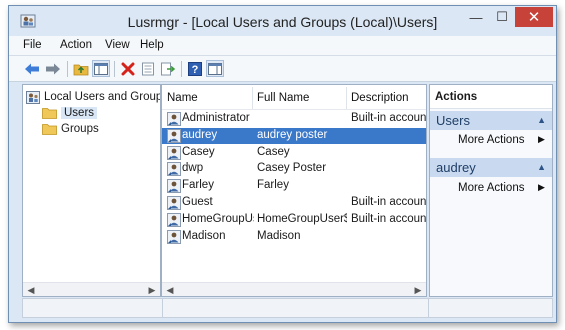  I want to click on full-name-cell: audrey poster, so click(292, 134).